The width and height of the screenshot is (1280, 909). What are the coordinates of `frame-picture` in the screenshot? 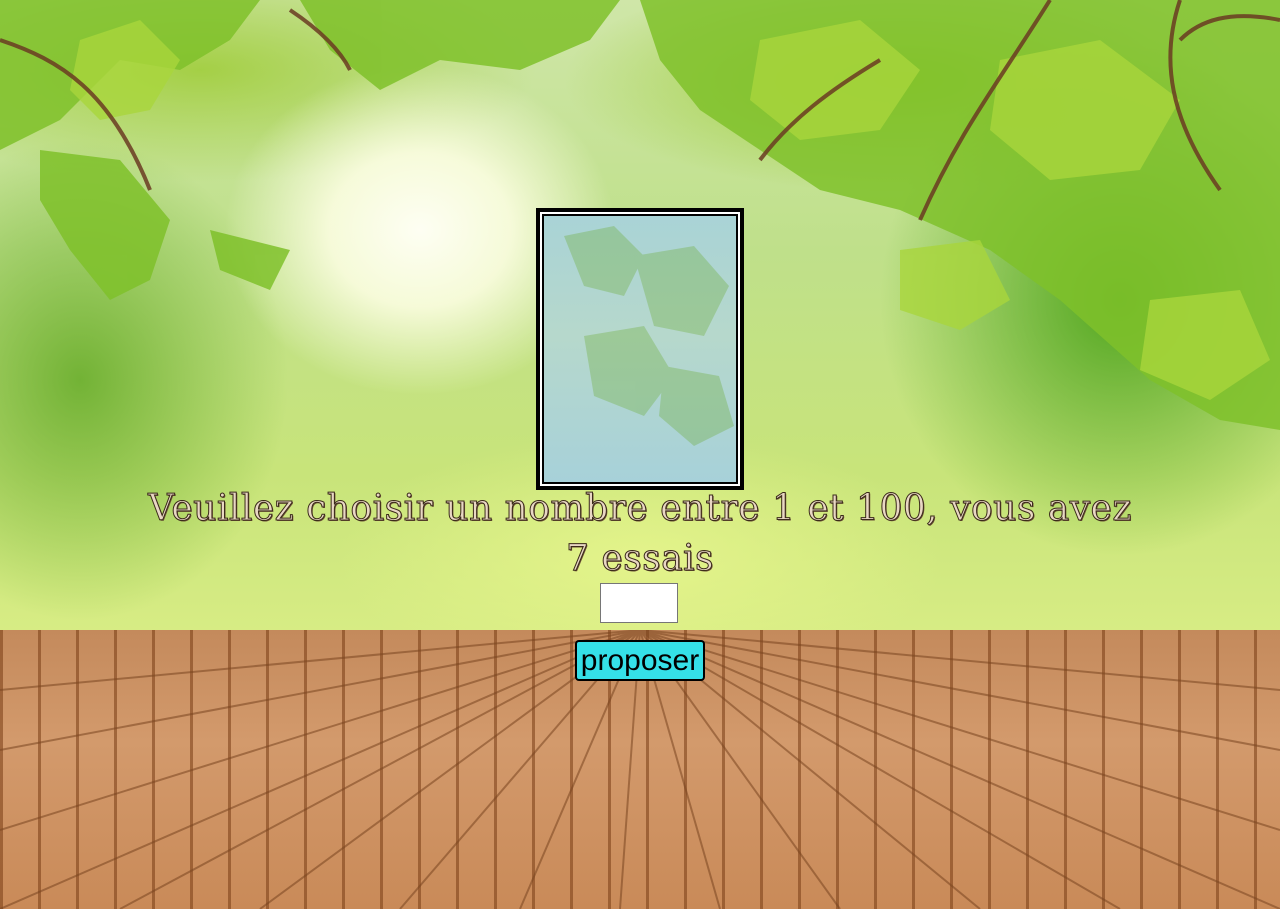 It's located at (640, 349).